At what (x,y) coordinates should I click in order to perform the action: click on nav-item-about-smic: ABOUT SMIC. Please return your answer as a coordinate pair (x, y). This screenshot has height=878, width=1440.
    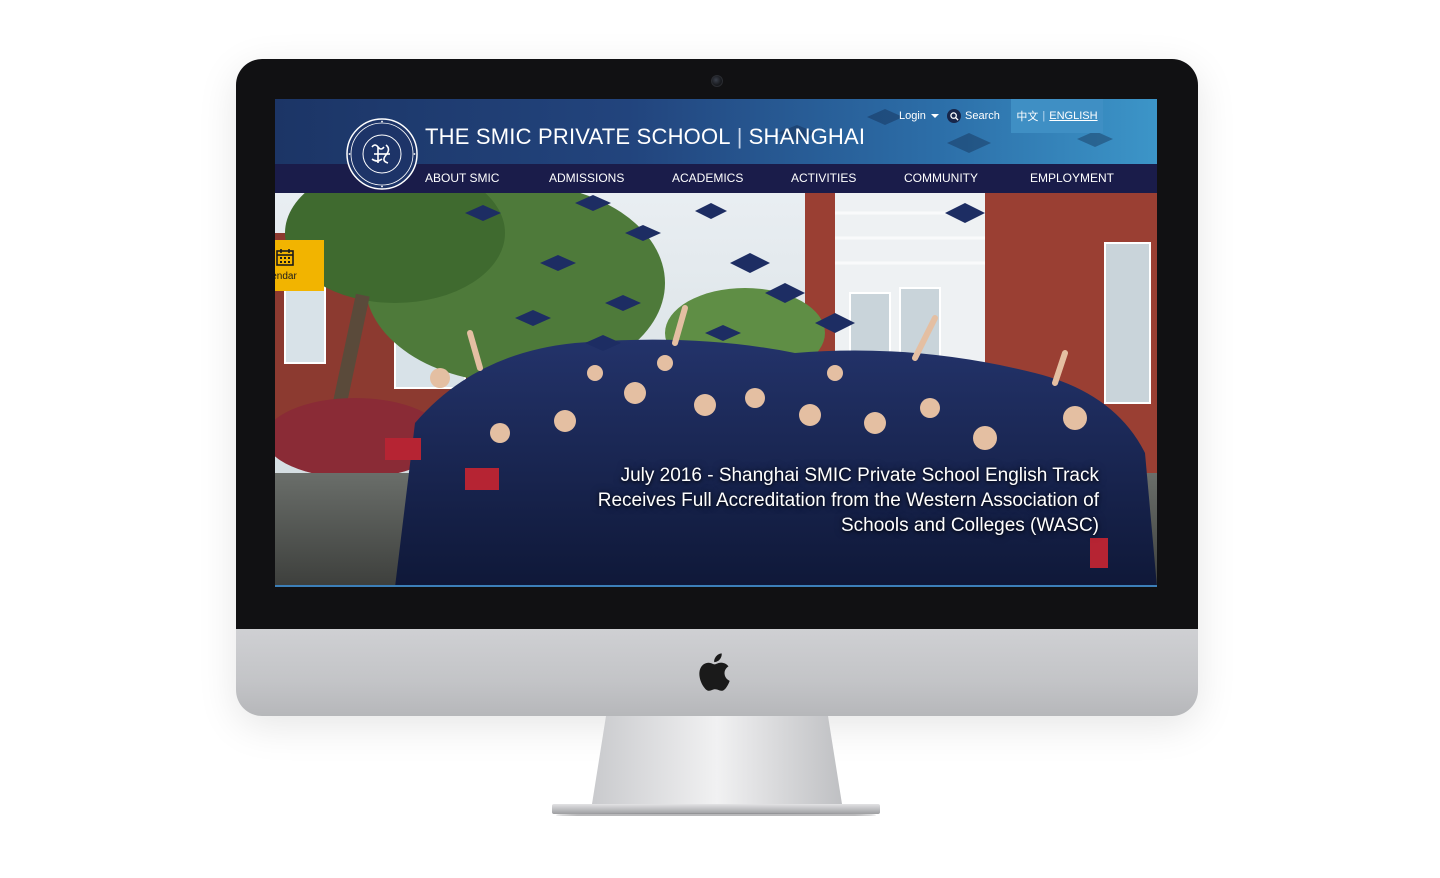
    Looking at the image, I should click on (462, 178).